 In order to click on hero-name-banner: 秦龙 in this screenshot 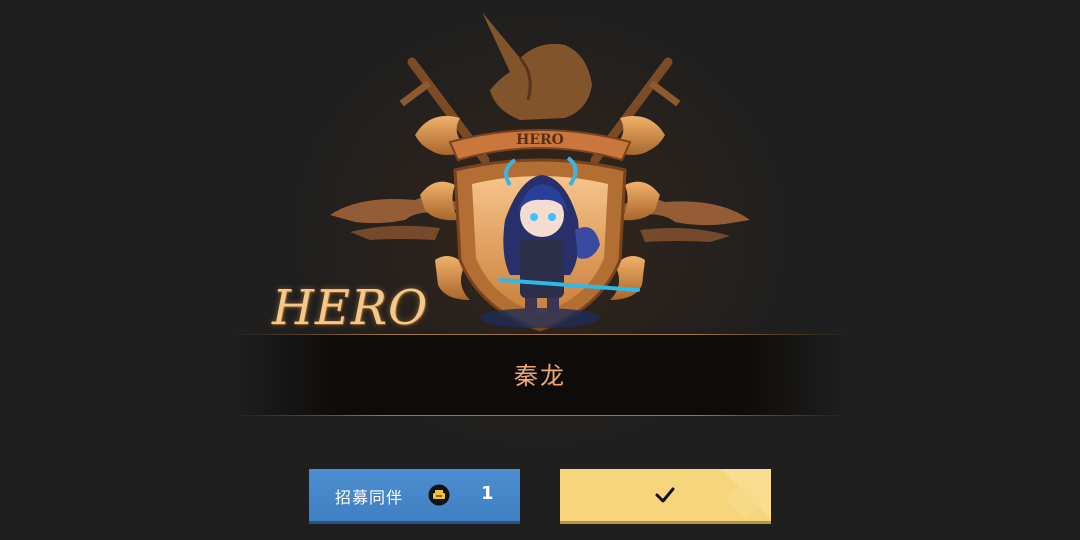, I will do `click(540, 375)`.